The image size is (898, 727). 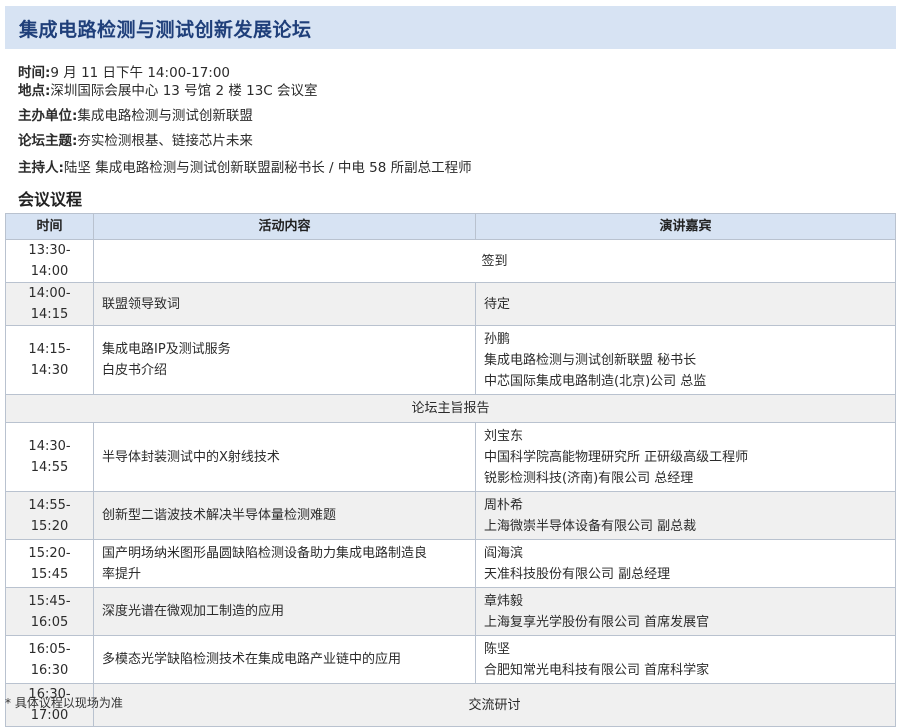 What do you see at coordinates (616, 457) in the screenshot?
I see `speaker-line: 中国科学院高能物理研究所 正研级高级工程师` at bounding box center [616, 457].